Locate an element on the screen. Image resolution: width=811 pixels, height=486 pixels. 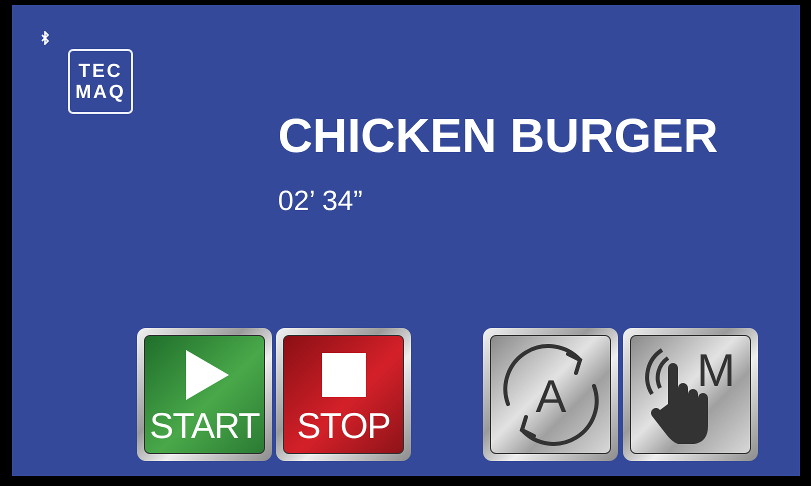
auto-mode-button: A is located at coordinates (550, 394).